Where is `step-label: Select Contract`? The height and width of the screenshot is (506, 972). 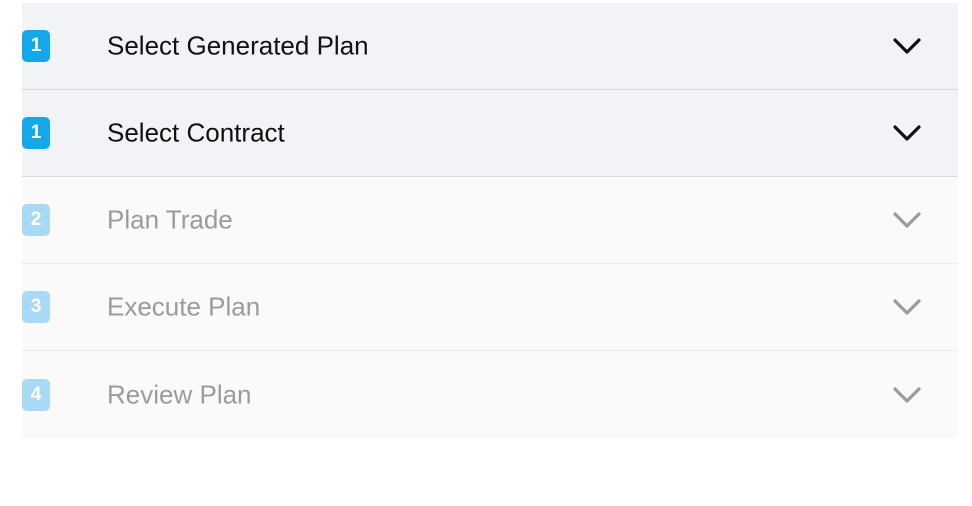
step-label: Select Contract is located at coordinates (196, 132).